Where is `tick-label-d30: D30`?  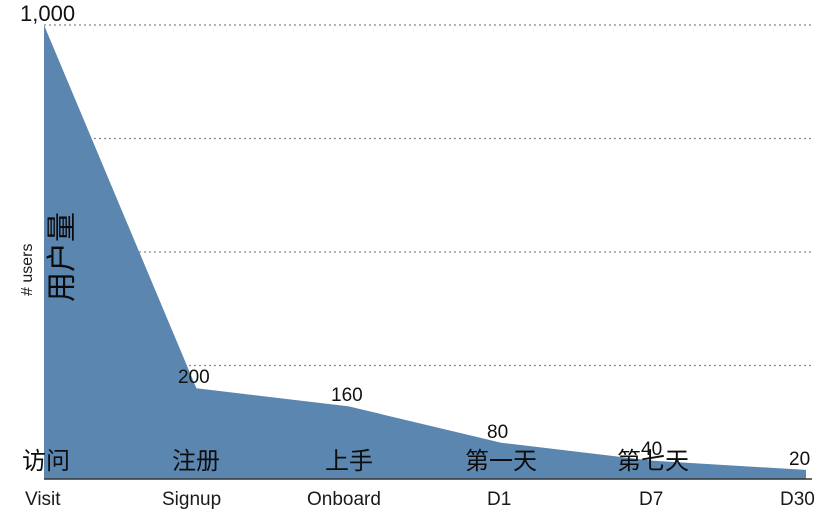 tick-label-d30: D30 is located at coordinates (797, 499).